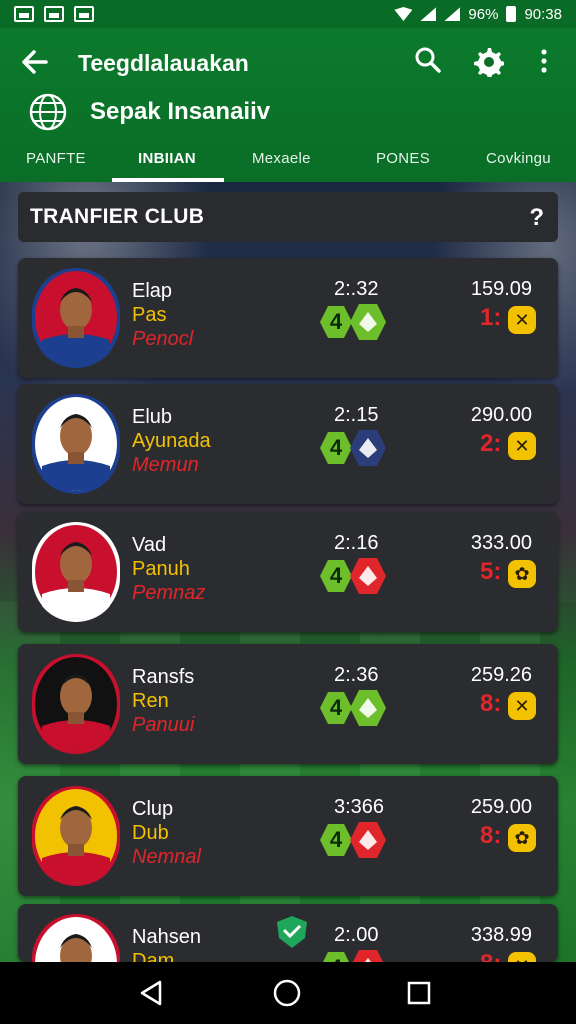  What do you see at coordinates (356, 935) in the screenshot?
I see `player-score: 2:.00` at bounding box center [356, 935].